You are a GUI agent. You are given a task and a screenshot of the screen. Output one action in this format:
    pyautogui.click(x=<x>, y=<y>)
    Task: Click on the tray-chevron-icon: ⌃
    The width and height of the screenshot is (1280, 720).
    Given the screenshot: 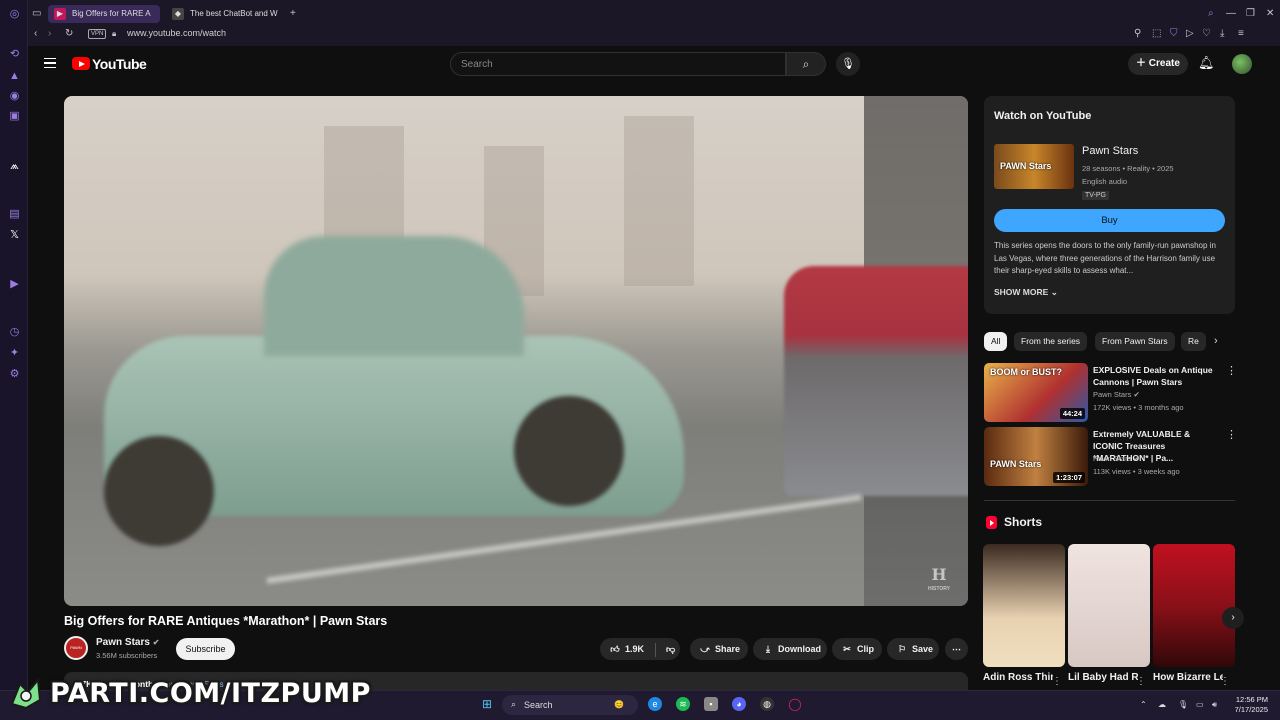 What is the action you would take?
    pyautogui.click(x=1143, y=704)
    